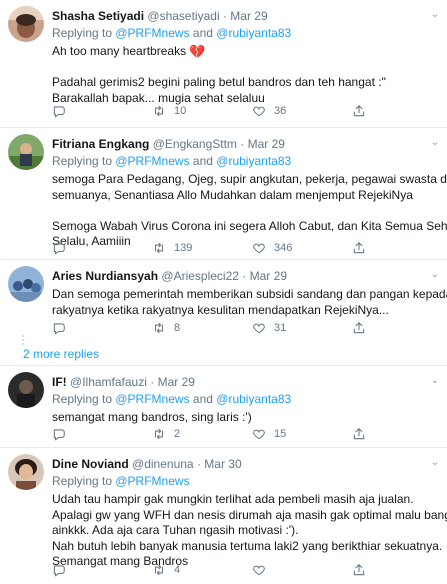  What do you see at coordinates (269, 328) in the screenshot?
I see `like-button: 31` at bounding box center [269, 328].